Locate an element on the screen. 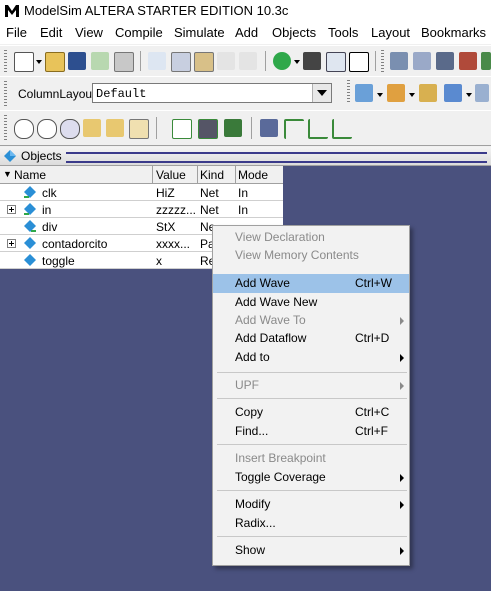 The image size is (491, 591). save-icon is located at coordinates (77, 61).